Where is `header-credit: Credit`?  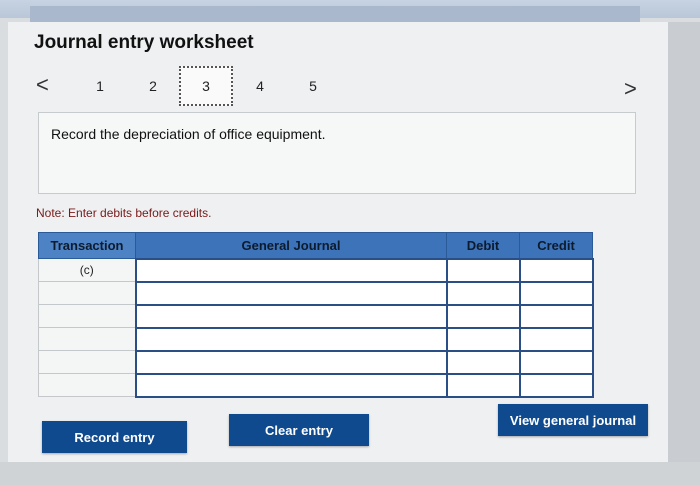
header-credit: Credit is located at coordinates (556, 245).